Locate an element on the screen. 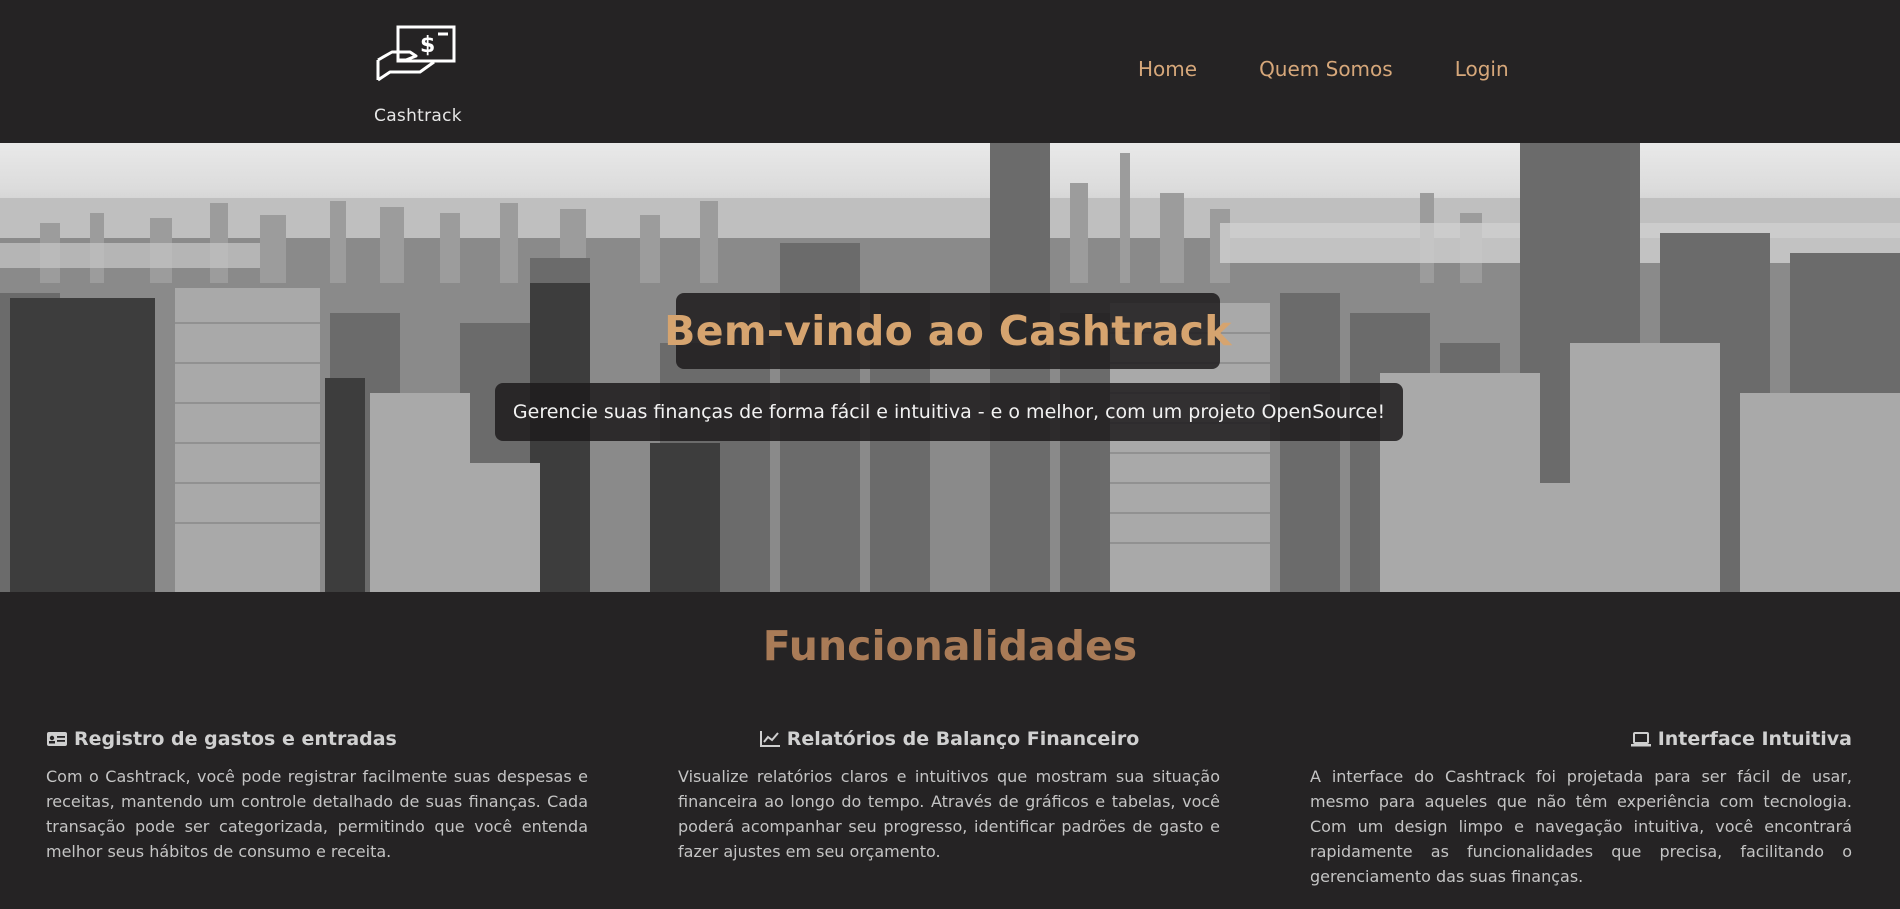  feature-heading: Interface Intuitiva is located at coordinates (1581, 739).